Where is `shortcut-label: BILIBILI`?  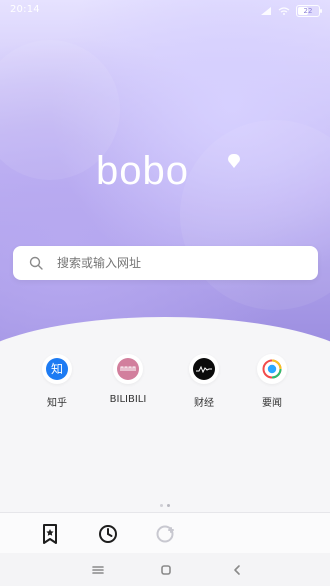
shortcut-label: BILIBILI is located at coordinates (128, 399).